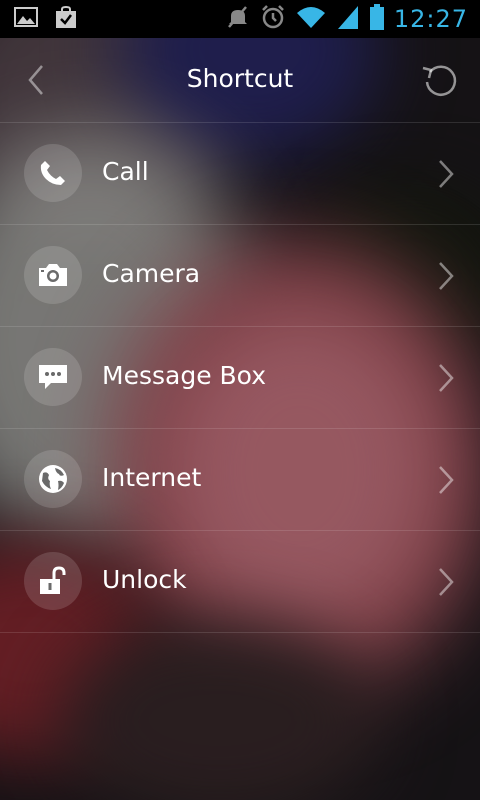 This screenshot has height=800, width=480. Describe the element at coordinates (376, 19) in the screenshot. I see `battery-icon` at that location.